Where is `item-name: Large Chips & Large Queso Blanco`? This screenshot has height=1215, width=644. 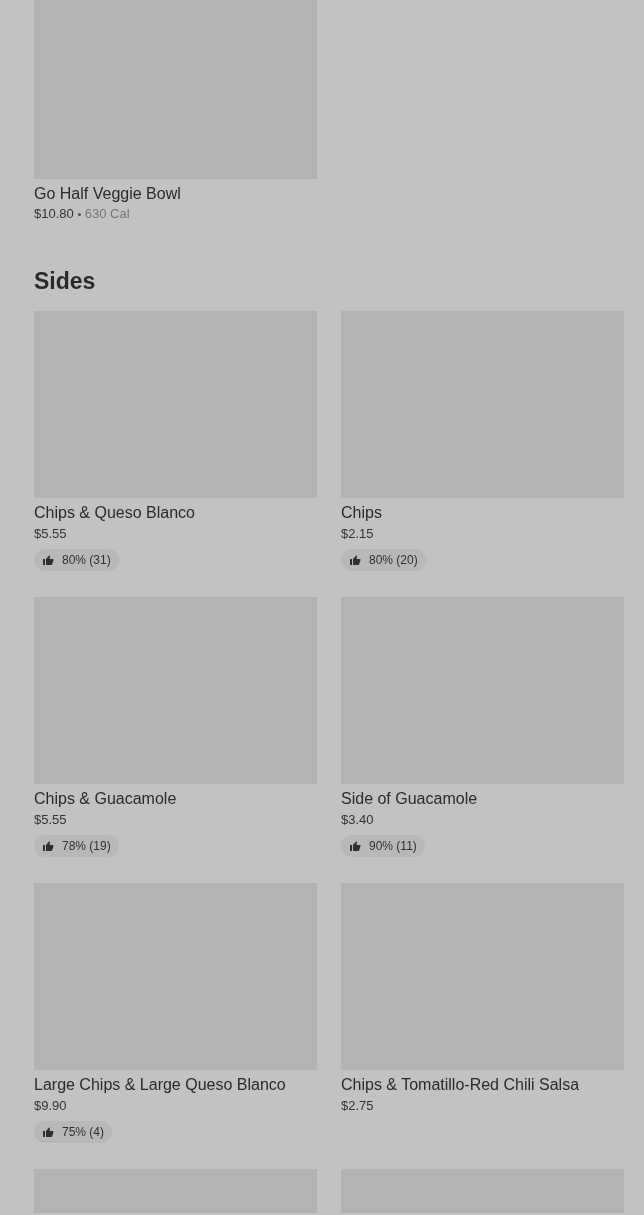 item-name: Large Chips & Large Queso Blanco is located at coordinates (175, 1085).